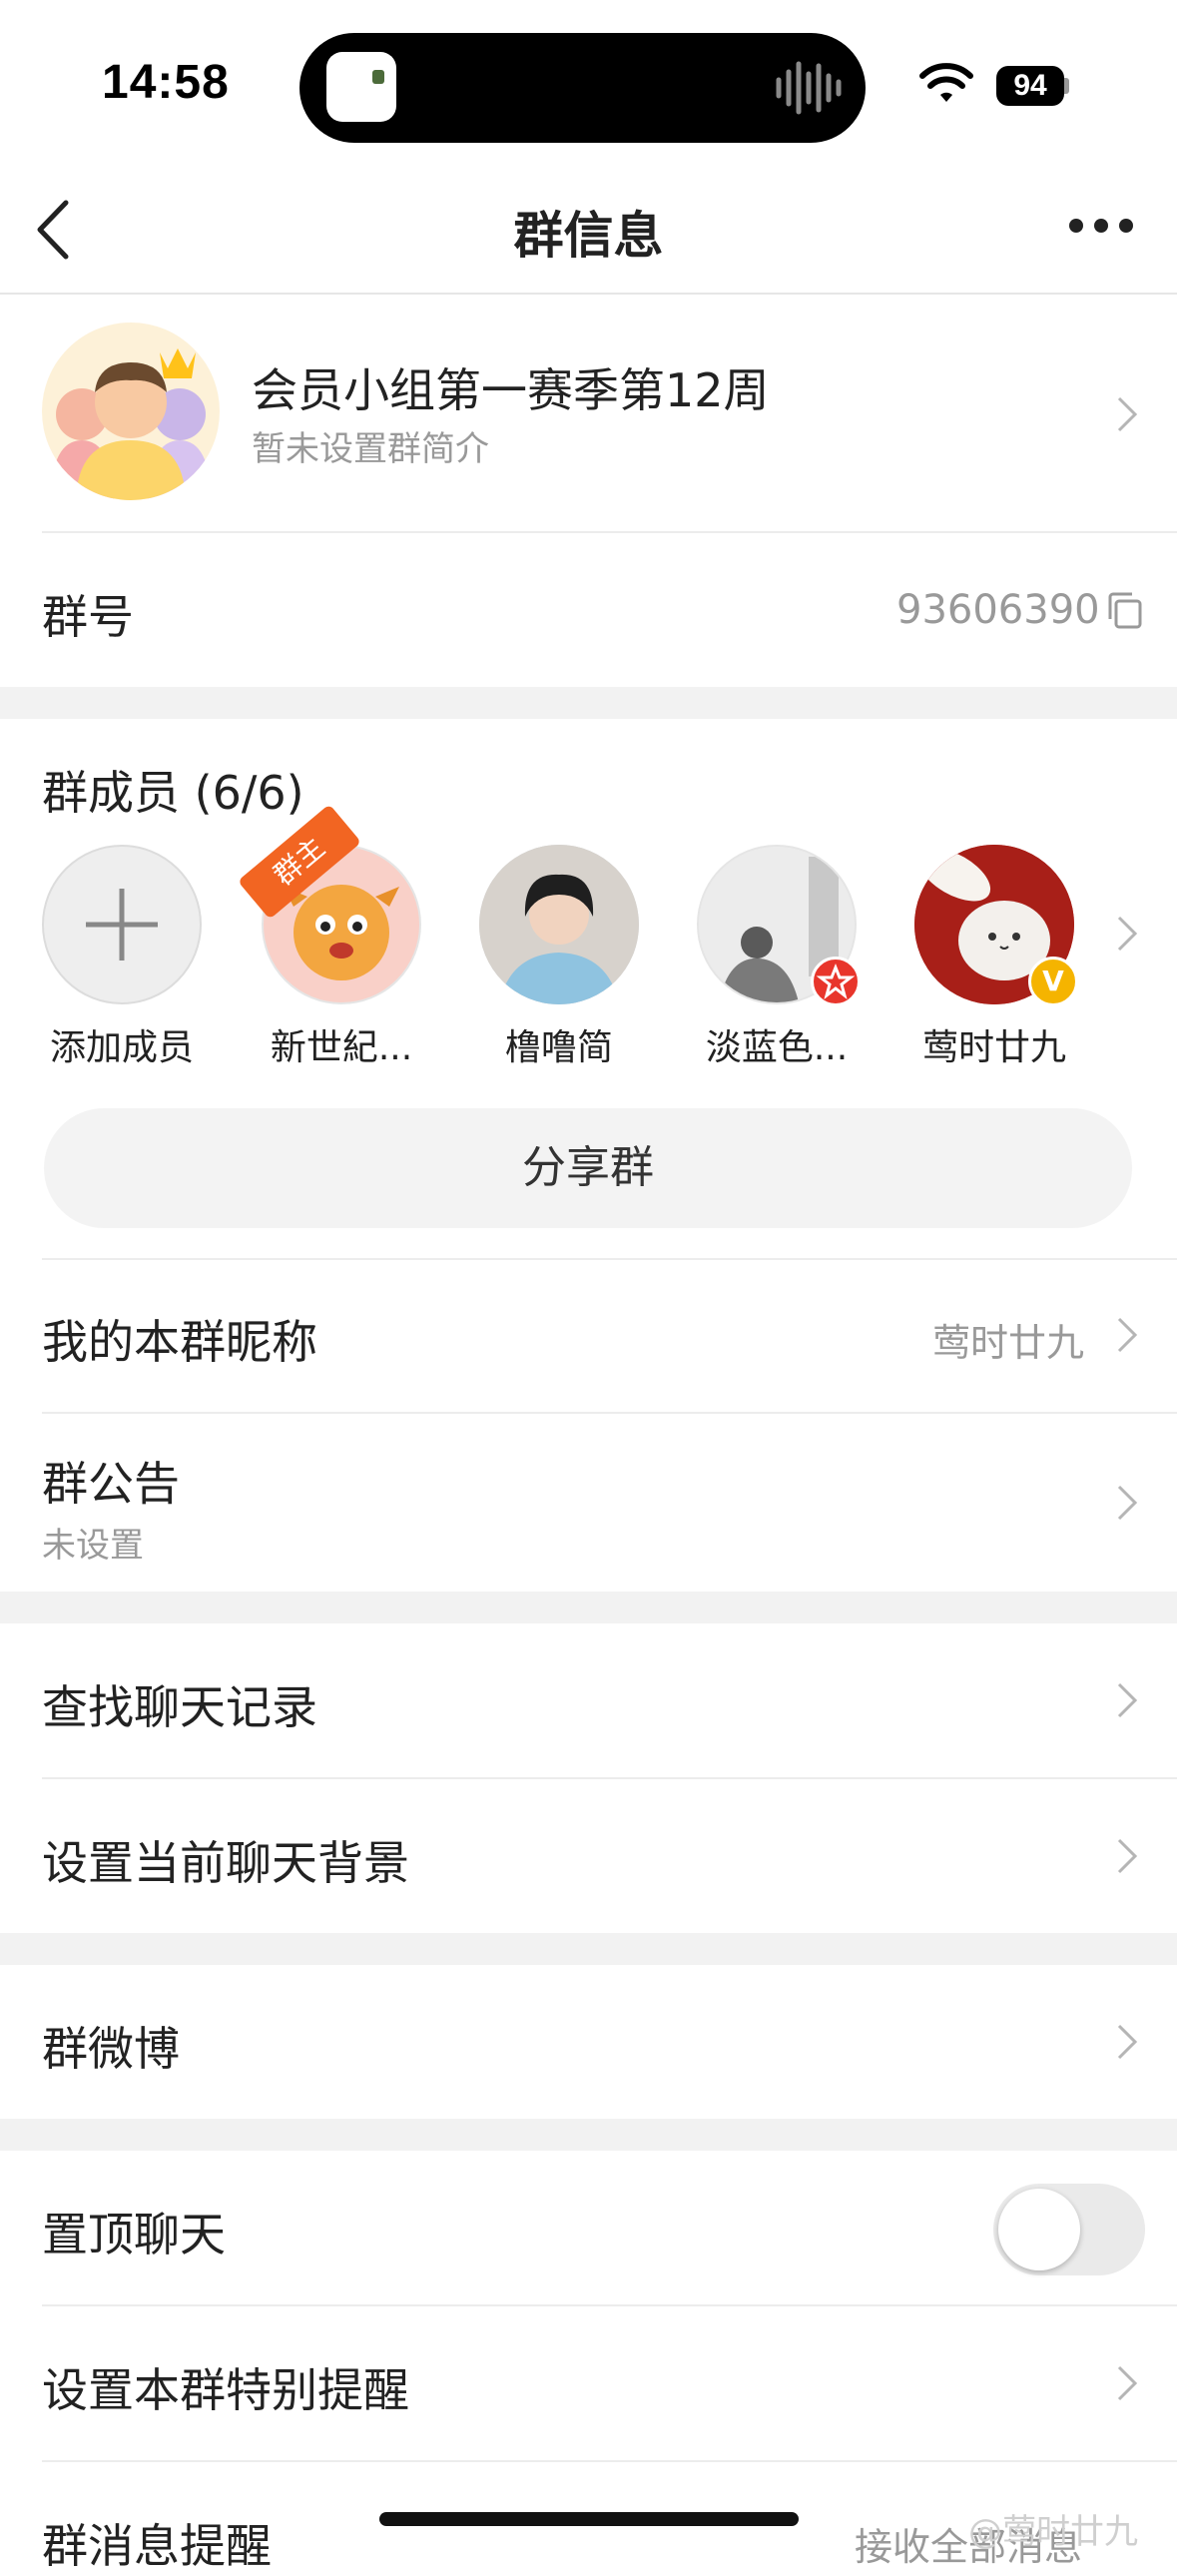 This screenshot has width=1177, height=2576. I want to click on copy-icon, so click(1125, 611).